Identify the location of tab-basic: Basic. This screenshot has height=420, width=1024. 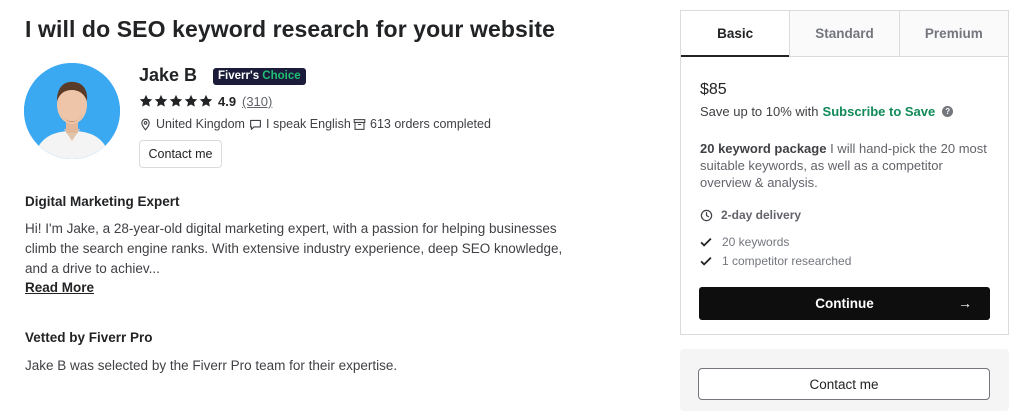
(735, 34).